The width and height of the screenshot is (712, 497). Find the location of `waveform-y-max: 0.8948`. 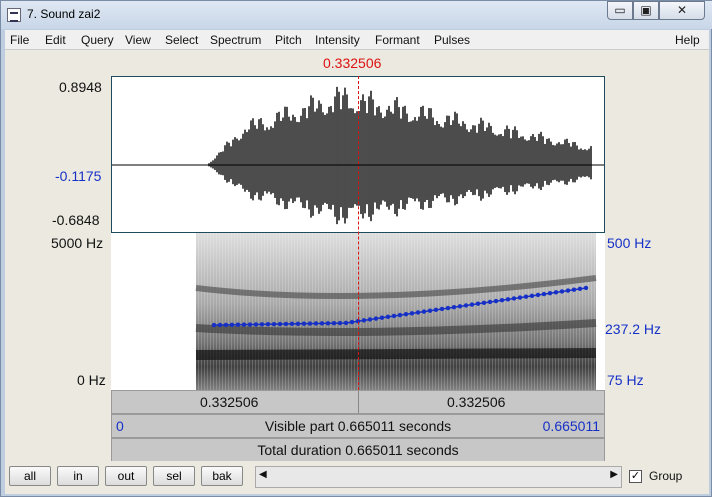

waveform-y-max: 0.8948 is located at coordinates (80, 87).